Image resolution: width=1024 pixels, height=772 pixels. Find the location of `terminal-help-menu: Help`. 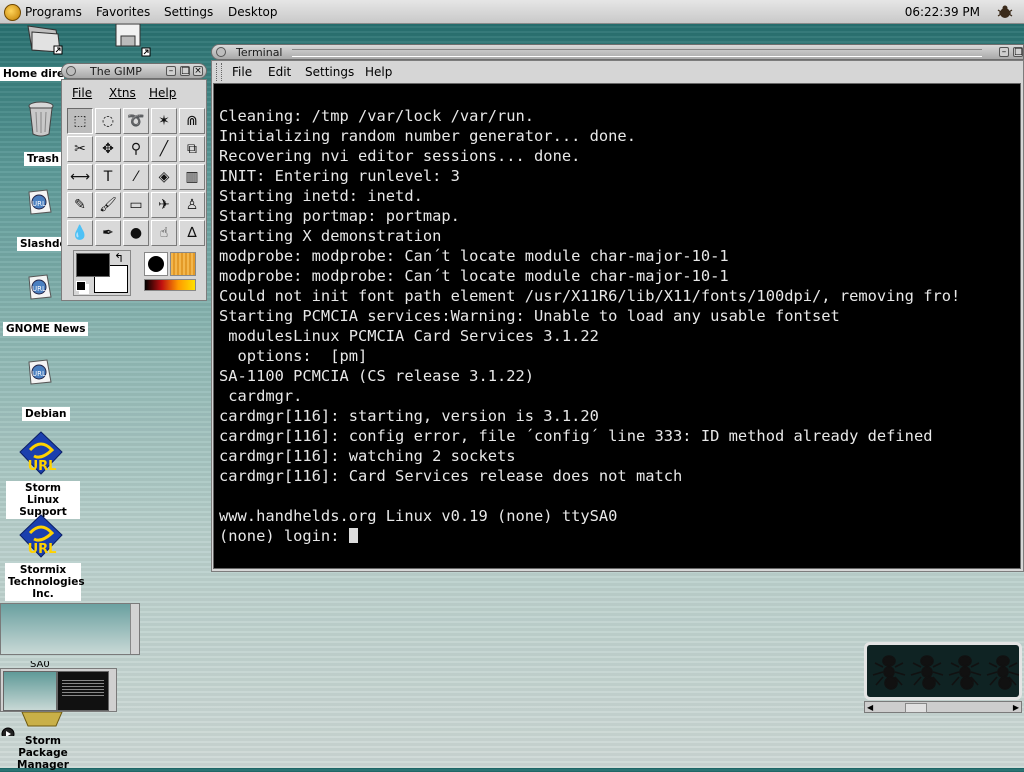

terminal-help-menu: Help is located at coordinates (378, 72).